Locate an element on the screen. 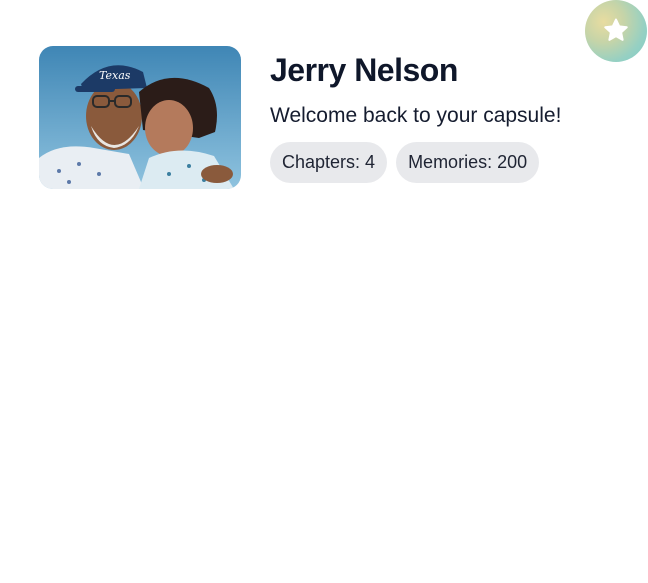  profile-photo: Texas is located at coordinates (140, 117).